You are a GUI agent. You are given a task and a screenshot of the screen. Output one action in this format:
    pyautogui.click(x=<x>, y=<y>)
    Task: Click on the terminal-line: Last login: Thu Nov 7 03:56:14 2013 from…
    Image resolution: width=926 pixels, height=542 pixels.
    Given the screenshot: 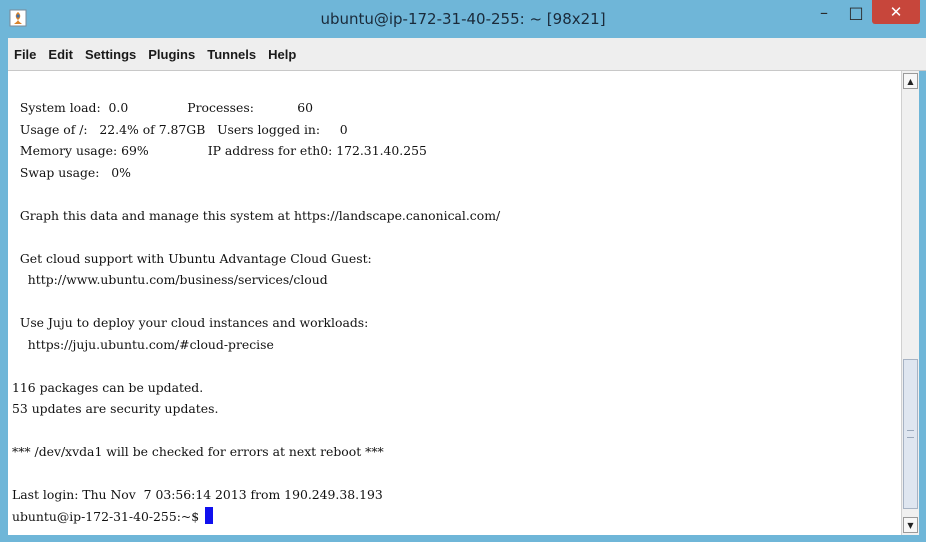 What is the action you would take?
    pyautogui.click(x=197, y=494)
    